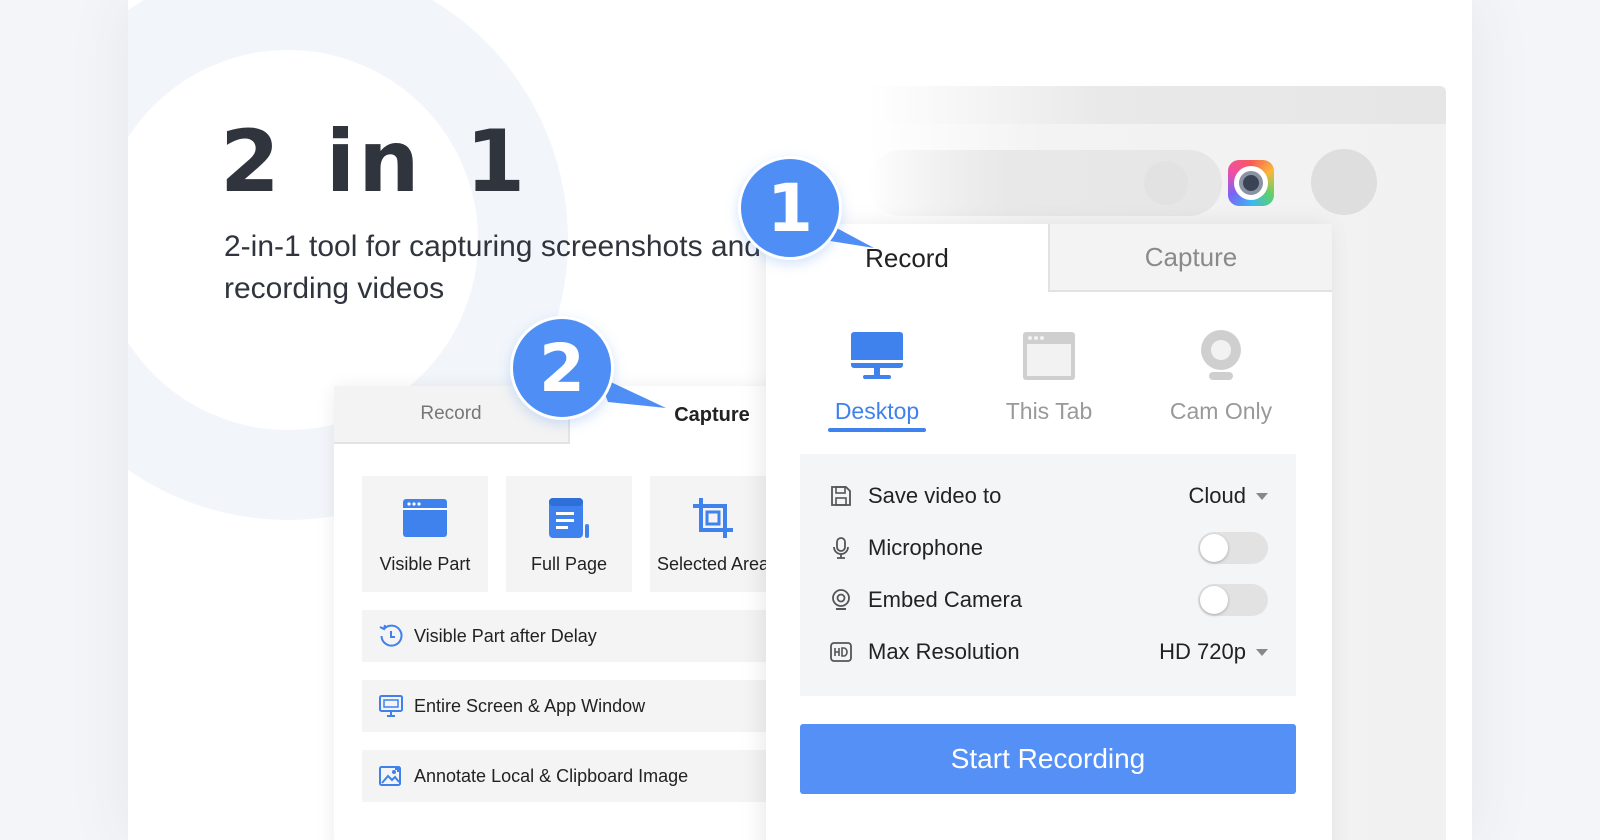  I want to click on microphone-icon, so click(841, 548).